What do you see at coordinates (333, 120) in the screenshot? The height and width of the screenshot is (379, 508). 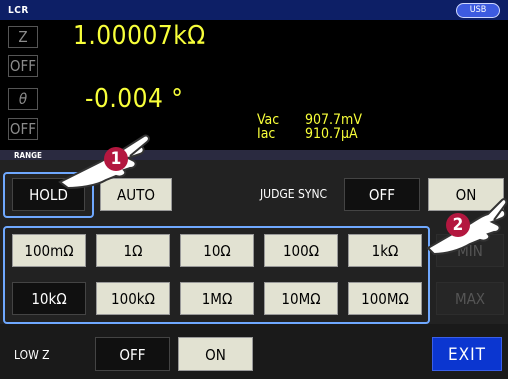 I see `vac-value: 907.7mV` at bounding box center [333, 120].